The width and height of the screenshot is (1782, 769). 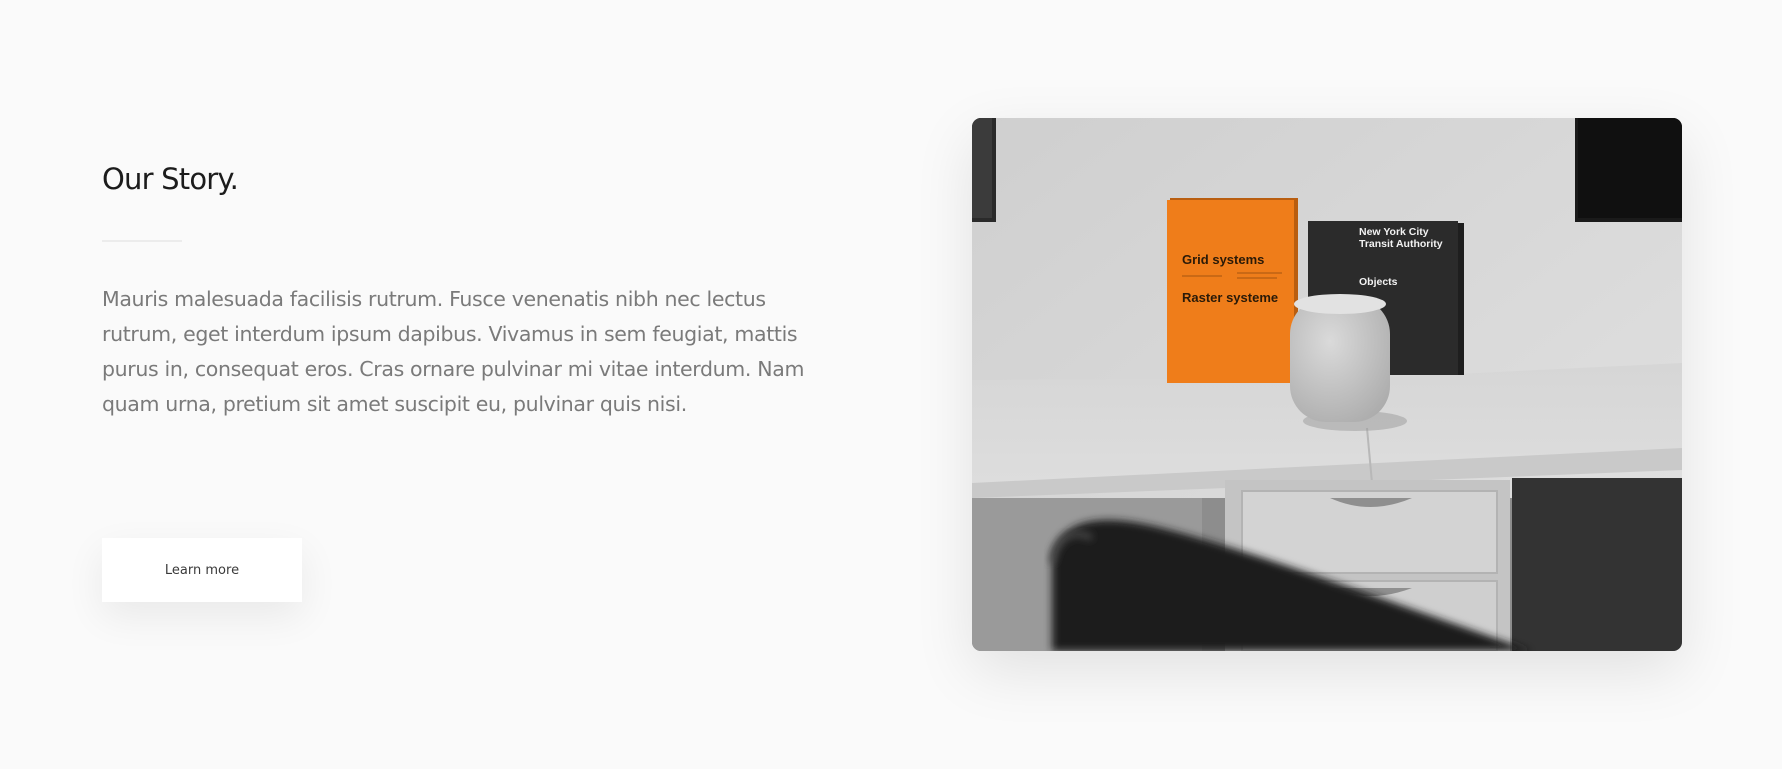 I want to click on black-book-title-1: New York City, so click(x=1394, y=232).